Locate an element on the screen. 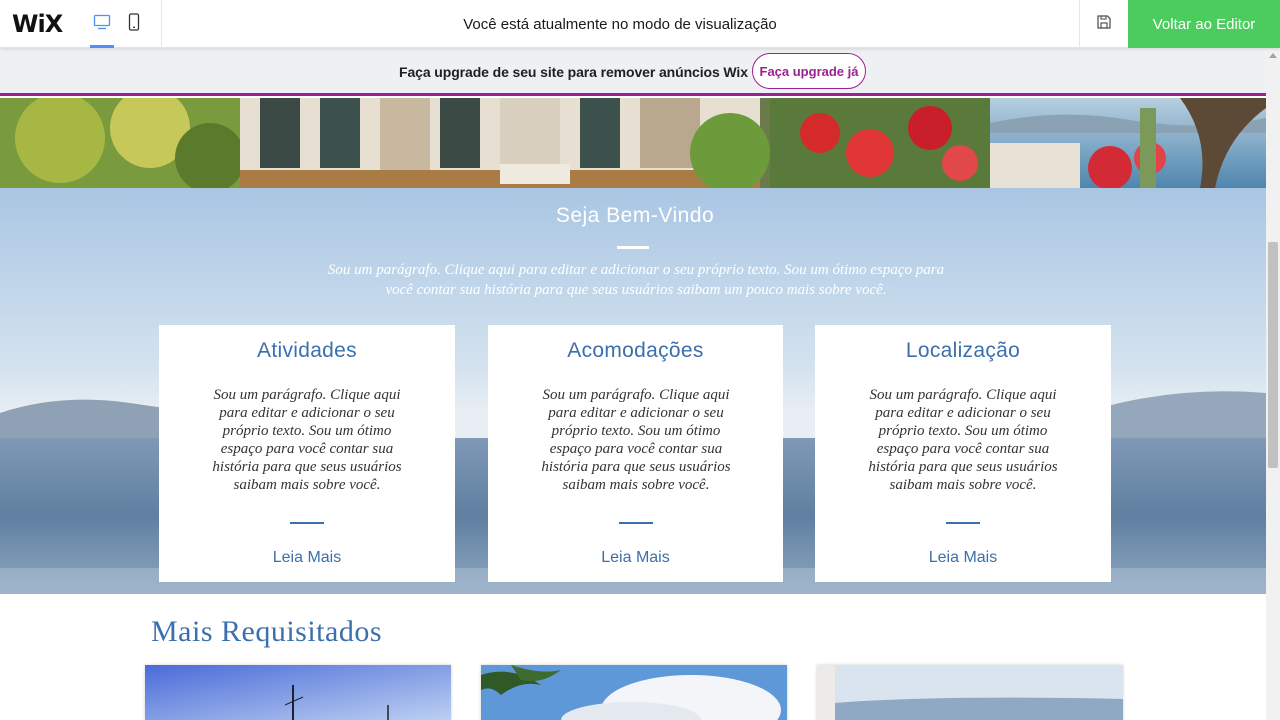  upgrade-now-button: Faça upgrade já is located at coordinates (809, 71).